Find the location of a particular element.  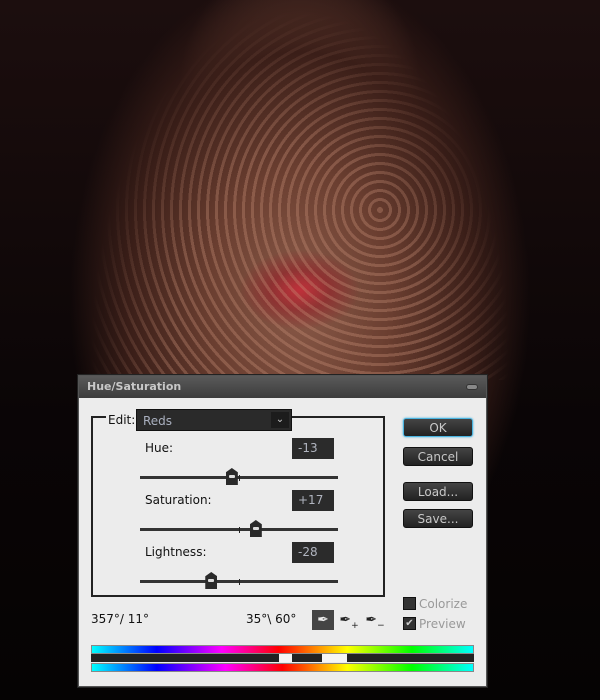

edit-value: Reds is located at coordinates (158, 421).